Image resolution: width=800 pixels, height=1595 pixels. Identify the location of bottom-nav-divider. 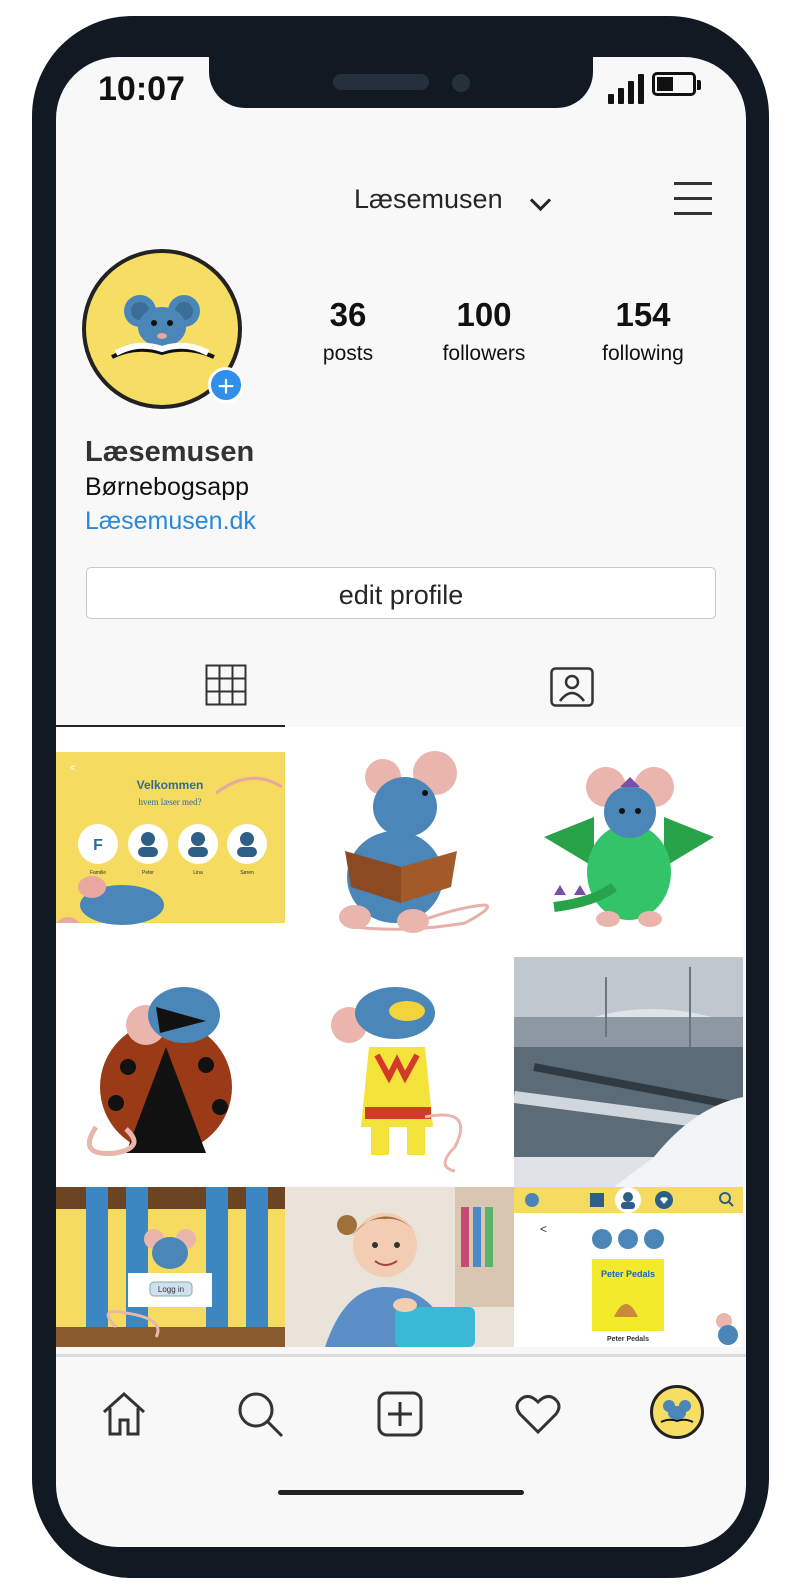
(401, 1355).